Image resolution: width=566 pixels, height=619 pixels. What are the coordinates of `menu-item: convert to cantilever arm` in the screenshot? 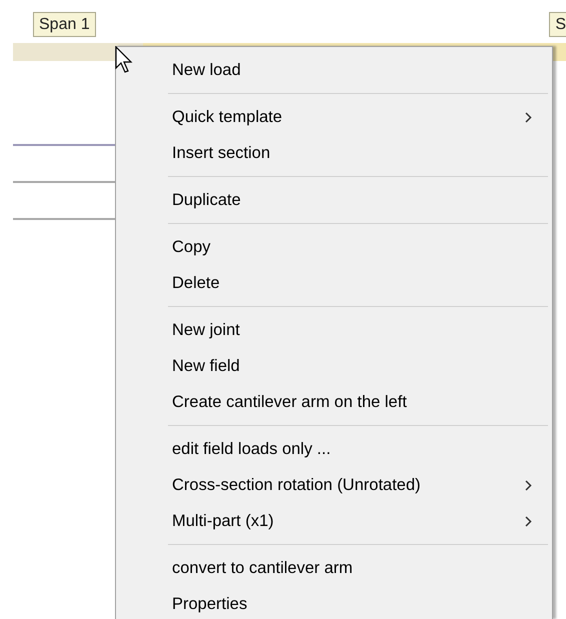 It's located at (334, 568).